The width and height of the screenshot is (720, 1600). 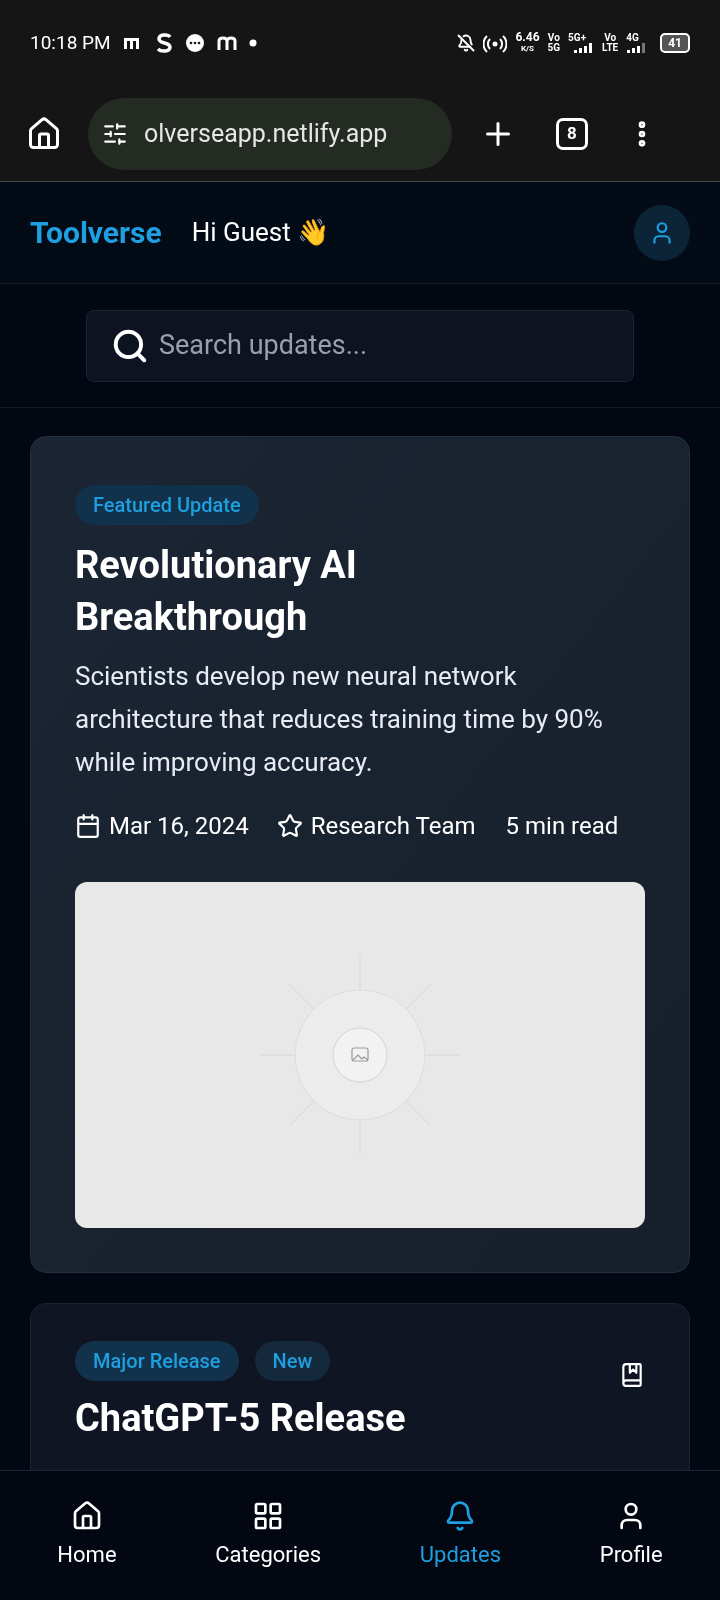 What do you see at coordinates (554, 48) in the screenshot?
I see `sim-label: 5G` at bounding box center [554, 48].